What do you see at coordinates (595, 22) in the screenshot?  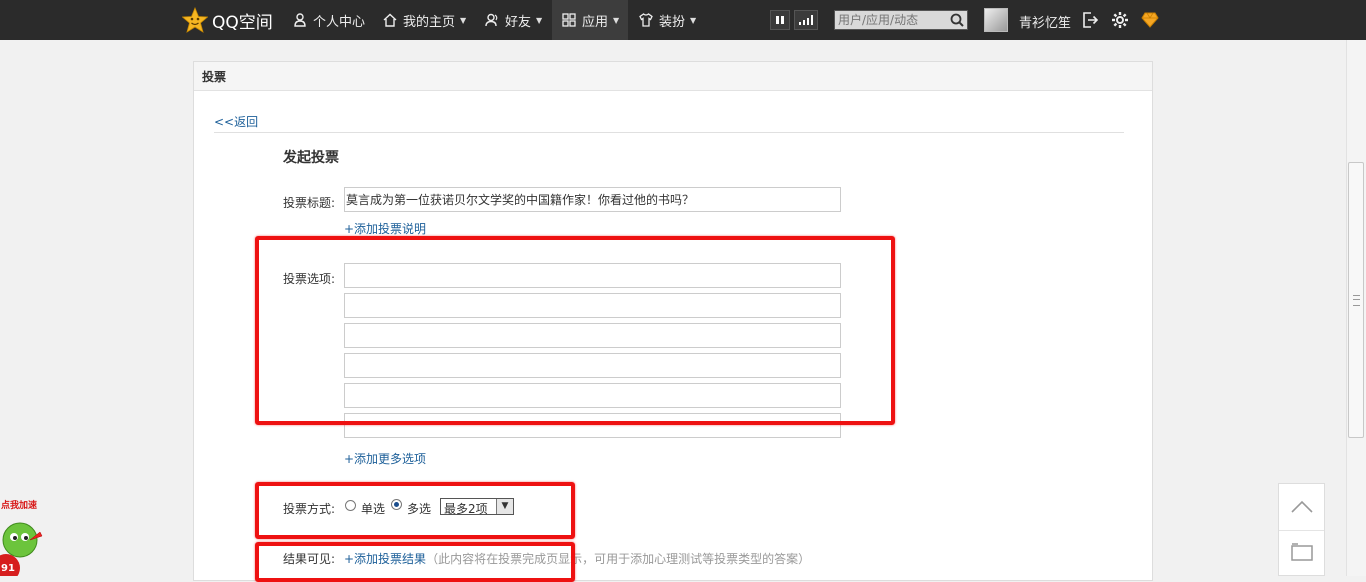 I see `nav-label: 应用` at bounding box center [595, 22].